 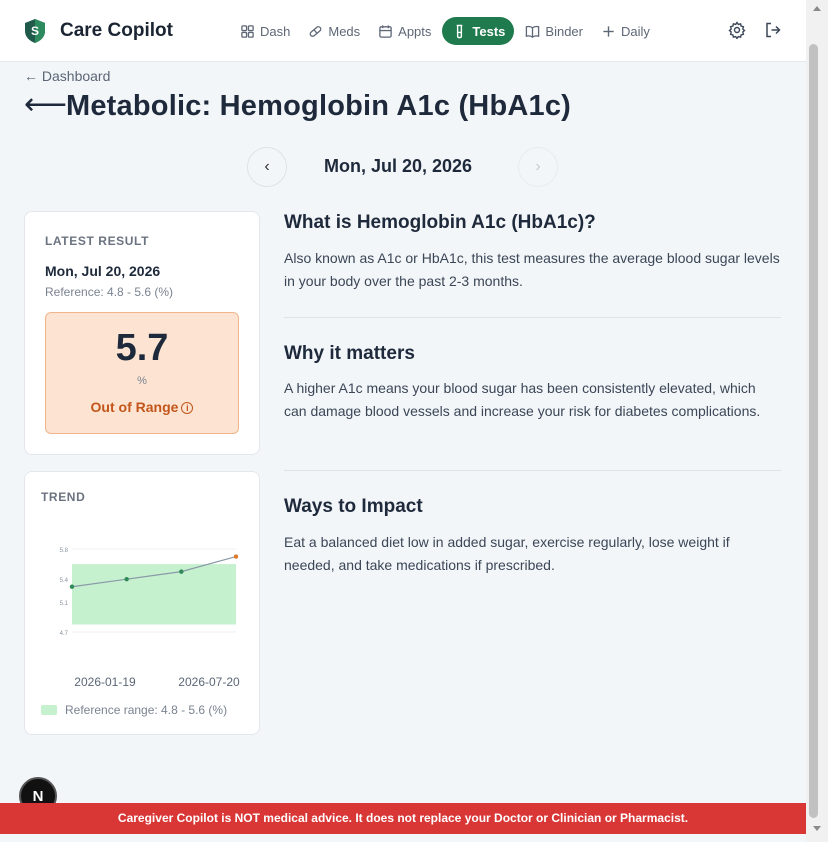 I want to click on scroll-thumb, so click(x=813, y=431).